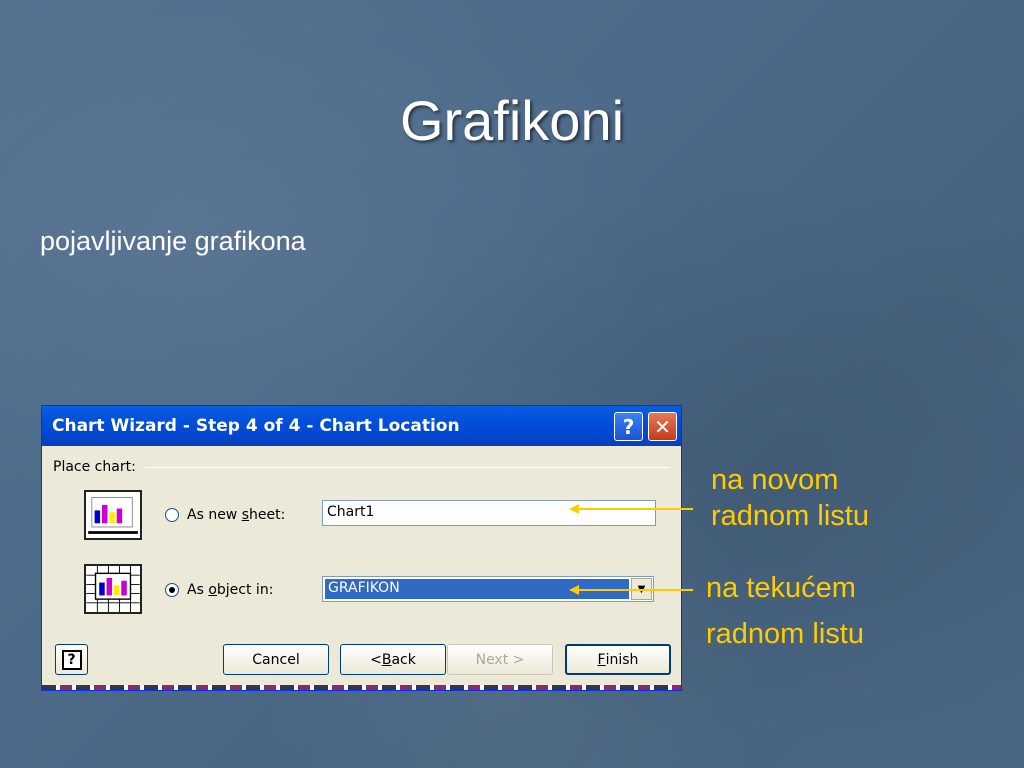 The height and width of the screenshot is (768, 1024). I want to click on embedded-chart-icon, so click(113, 589).